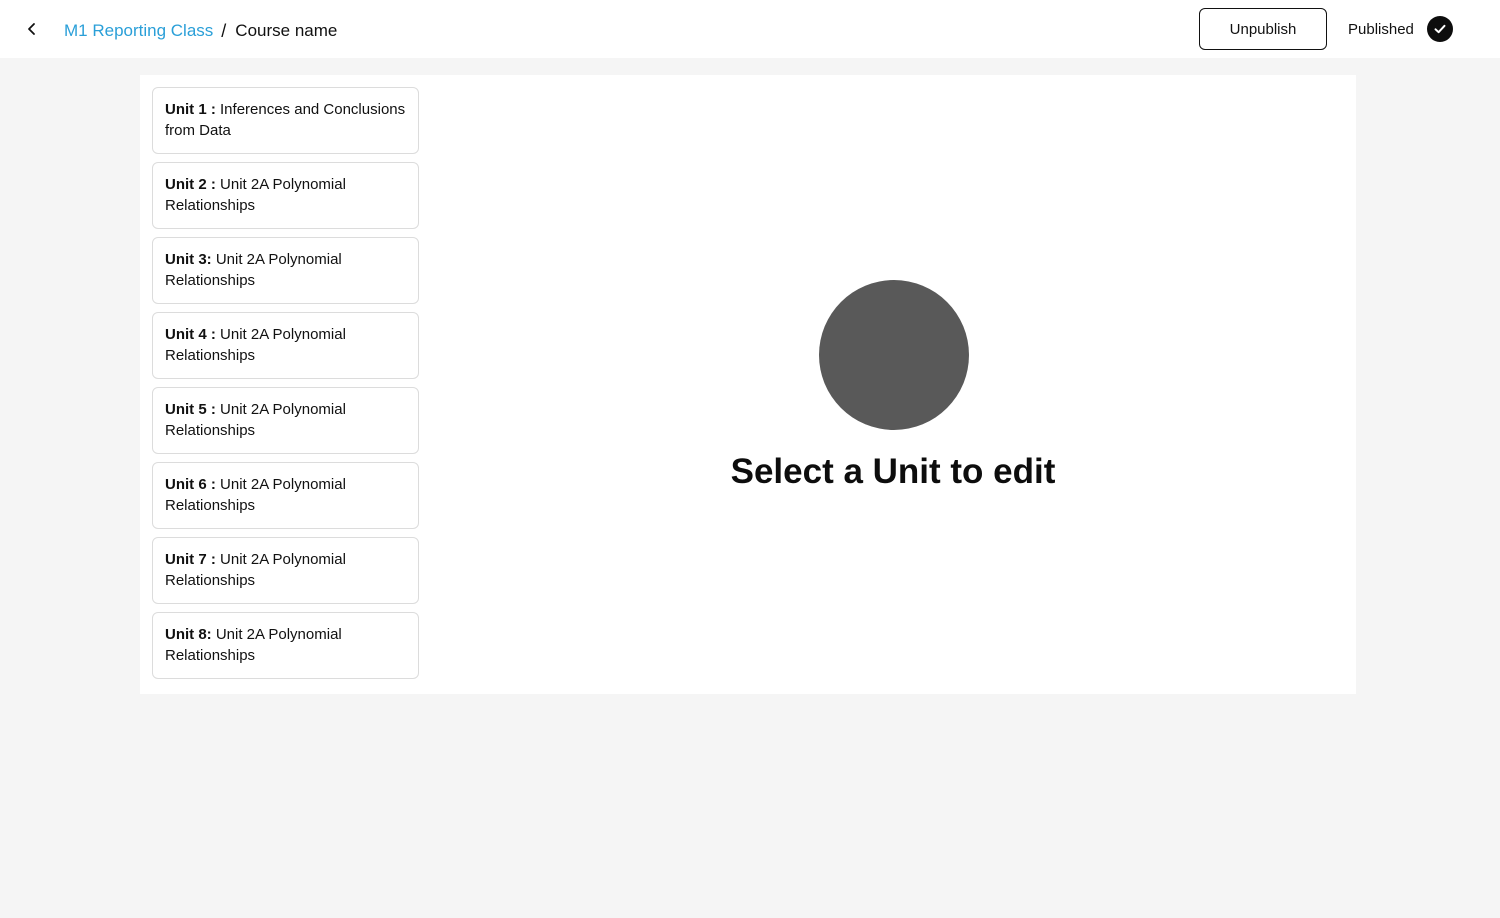 The image size is (1500, 918). What do you see at coordinates (894, 355) in the screenshot?
I see `placeholder-illustration` at bounding box center [894, 355].